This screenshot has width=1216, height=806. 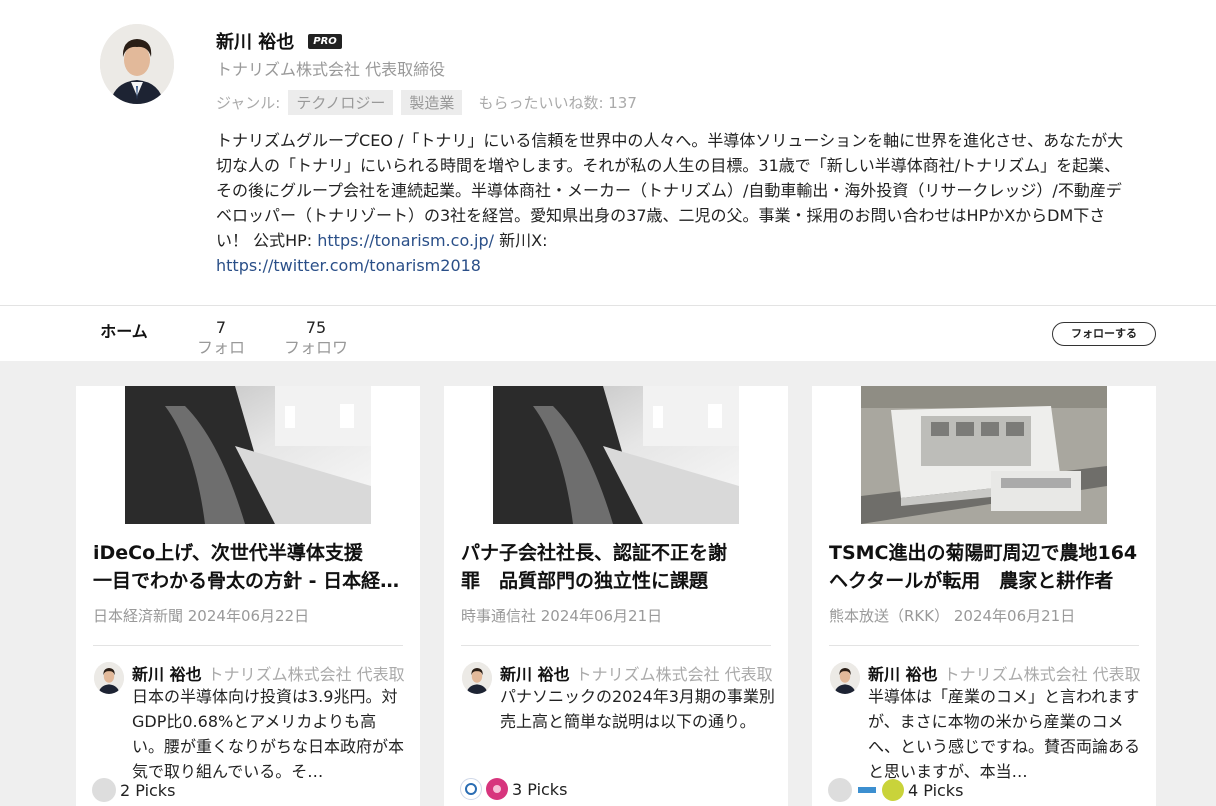 What do you see at coordinates (562, 616) in the screenshot?
I see `article-source: 時事通信社 2024年06月21日` at bounding box center [562, 616].